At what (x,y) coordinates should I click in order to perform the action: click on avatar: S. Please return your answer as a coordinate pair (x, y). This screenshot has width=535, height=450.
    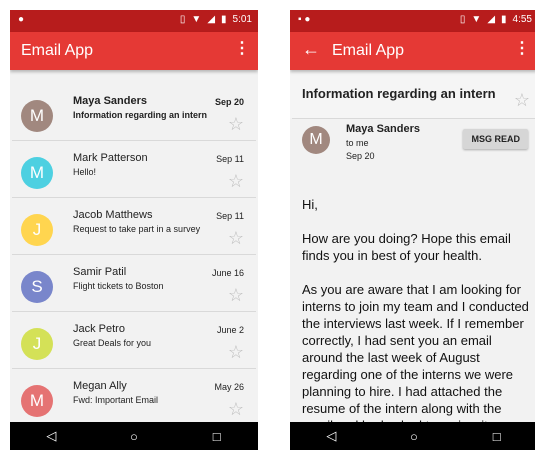
    Looking at the image, I should click on (37, 287).